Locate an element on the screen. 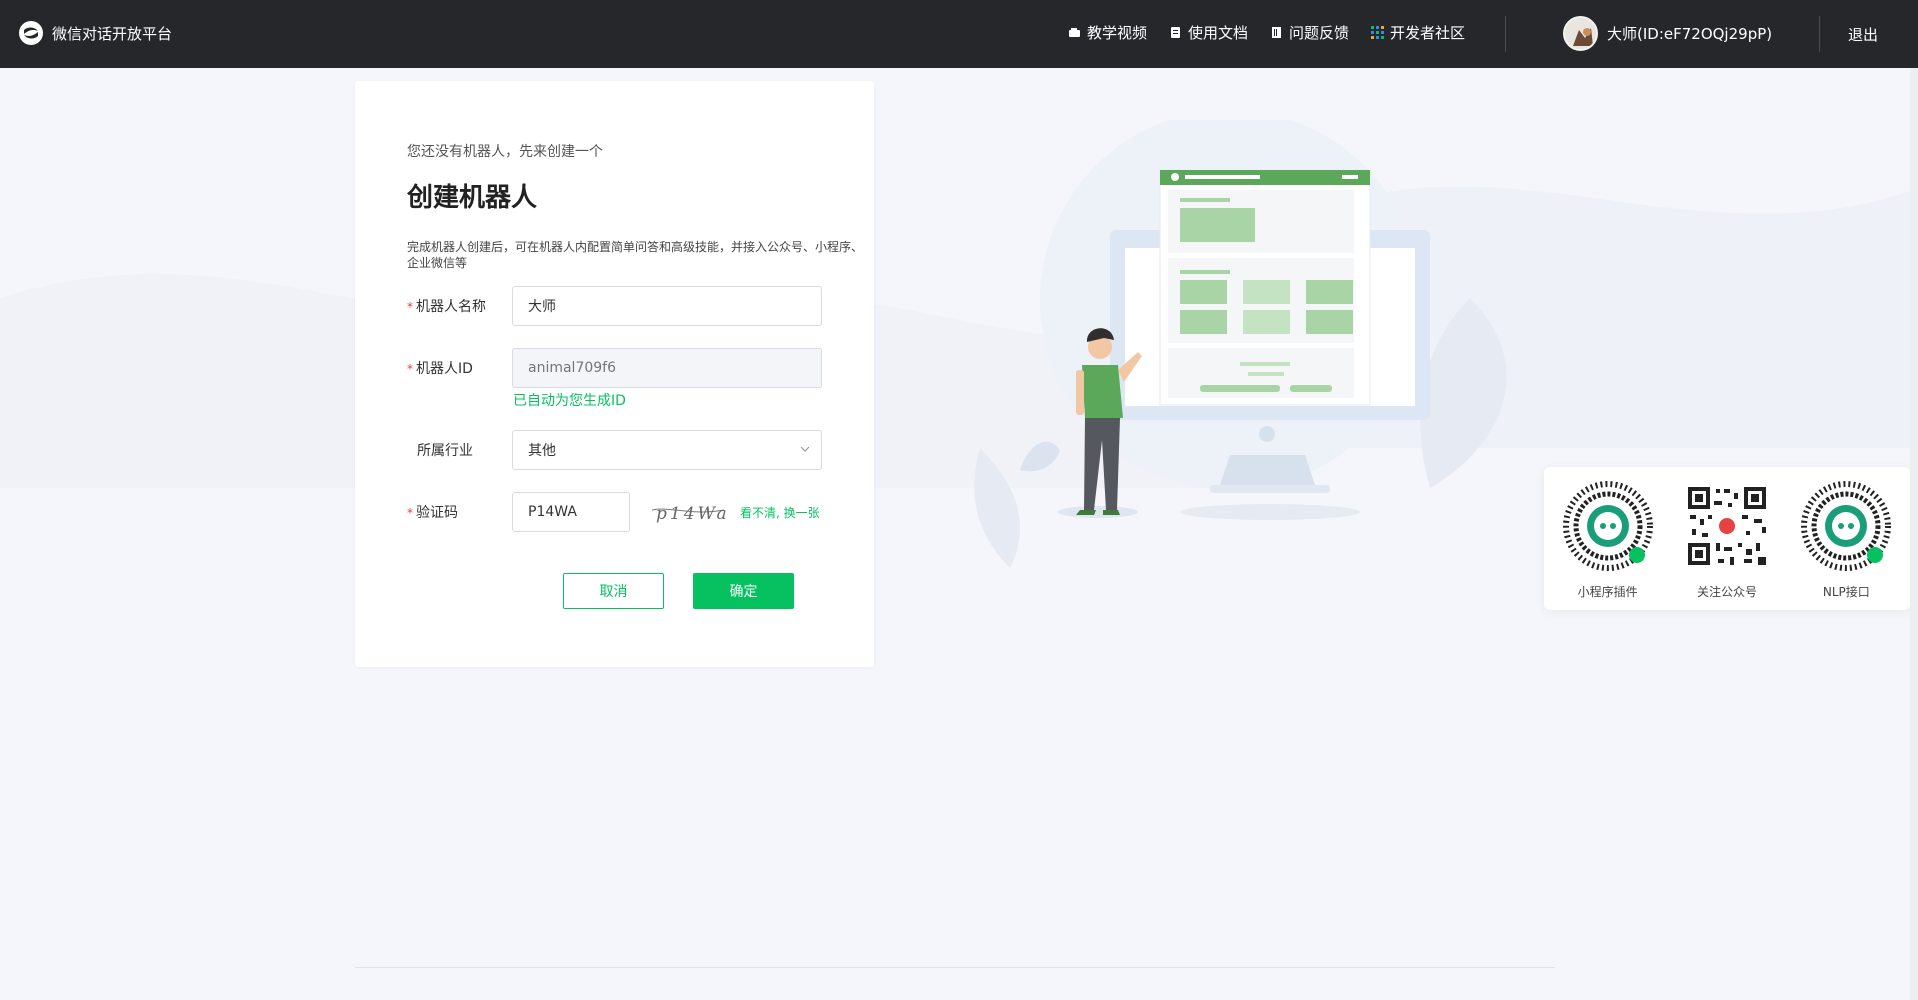 Image resolution: width=1918 pixels, height=1000 pixels. nav-feedback: 问题反馈 is located at coordinates (1309, 32).